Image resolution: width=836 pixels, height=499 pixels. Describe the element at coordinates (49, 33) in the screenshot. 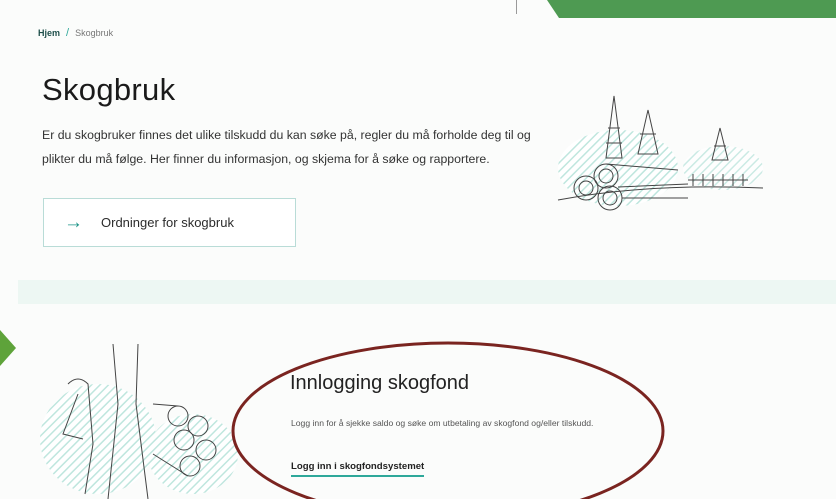

I see `breadcrumb-home-link: Hjem` at that location.